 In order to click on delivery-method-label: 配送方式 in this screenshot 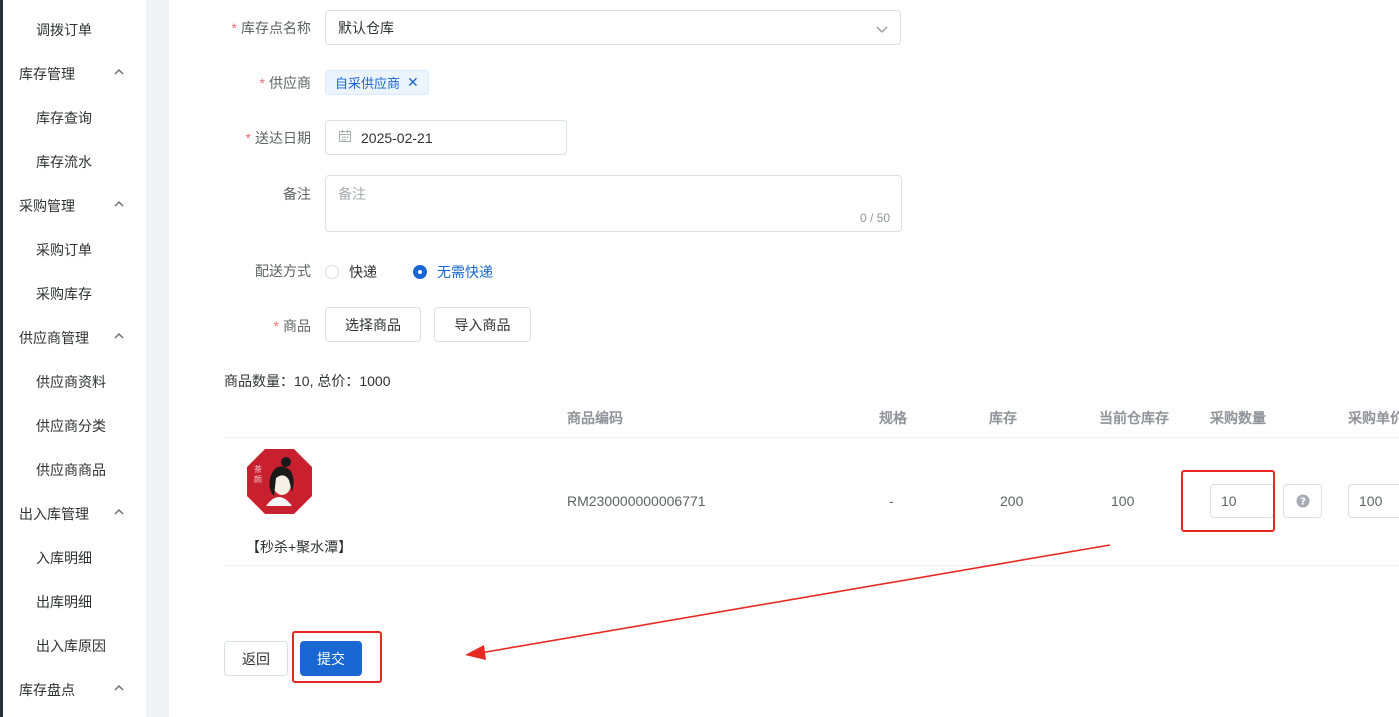, I will do `click(283, 271)`.